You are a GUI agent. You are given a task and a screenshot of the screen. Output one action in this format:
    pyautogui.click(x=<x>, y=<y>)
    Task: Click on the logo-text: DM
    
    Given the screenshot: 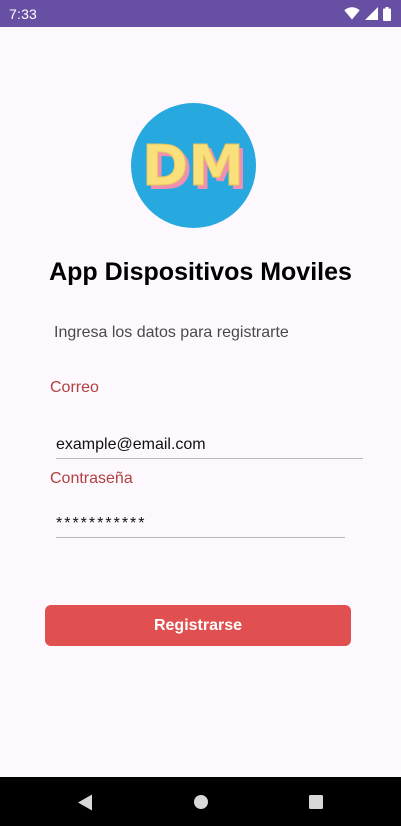 What is the action you would take?
    pyautogui.click(x=193, y=166)
    